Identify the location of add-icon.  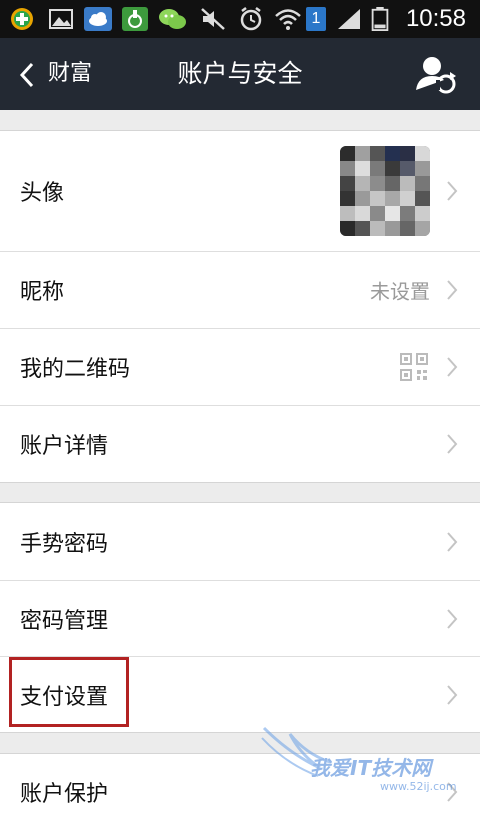
(22, 19).